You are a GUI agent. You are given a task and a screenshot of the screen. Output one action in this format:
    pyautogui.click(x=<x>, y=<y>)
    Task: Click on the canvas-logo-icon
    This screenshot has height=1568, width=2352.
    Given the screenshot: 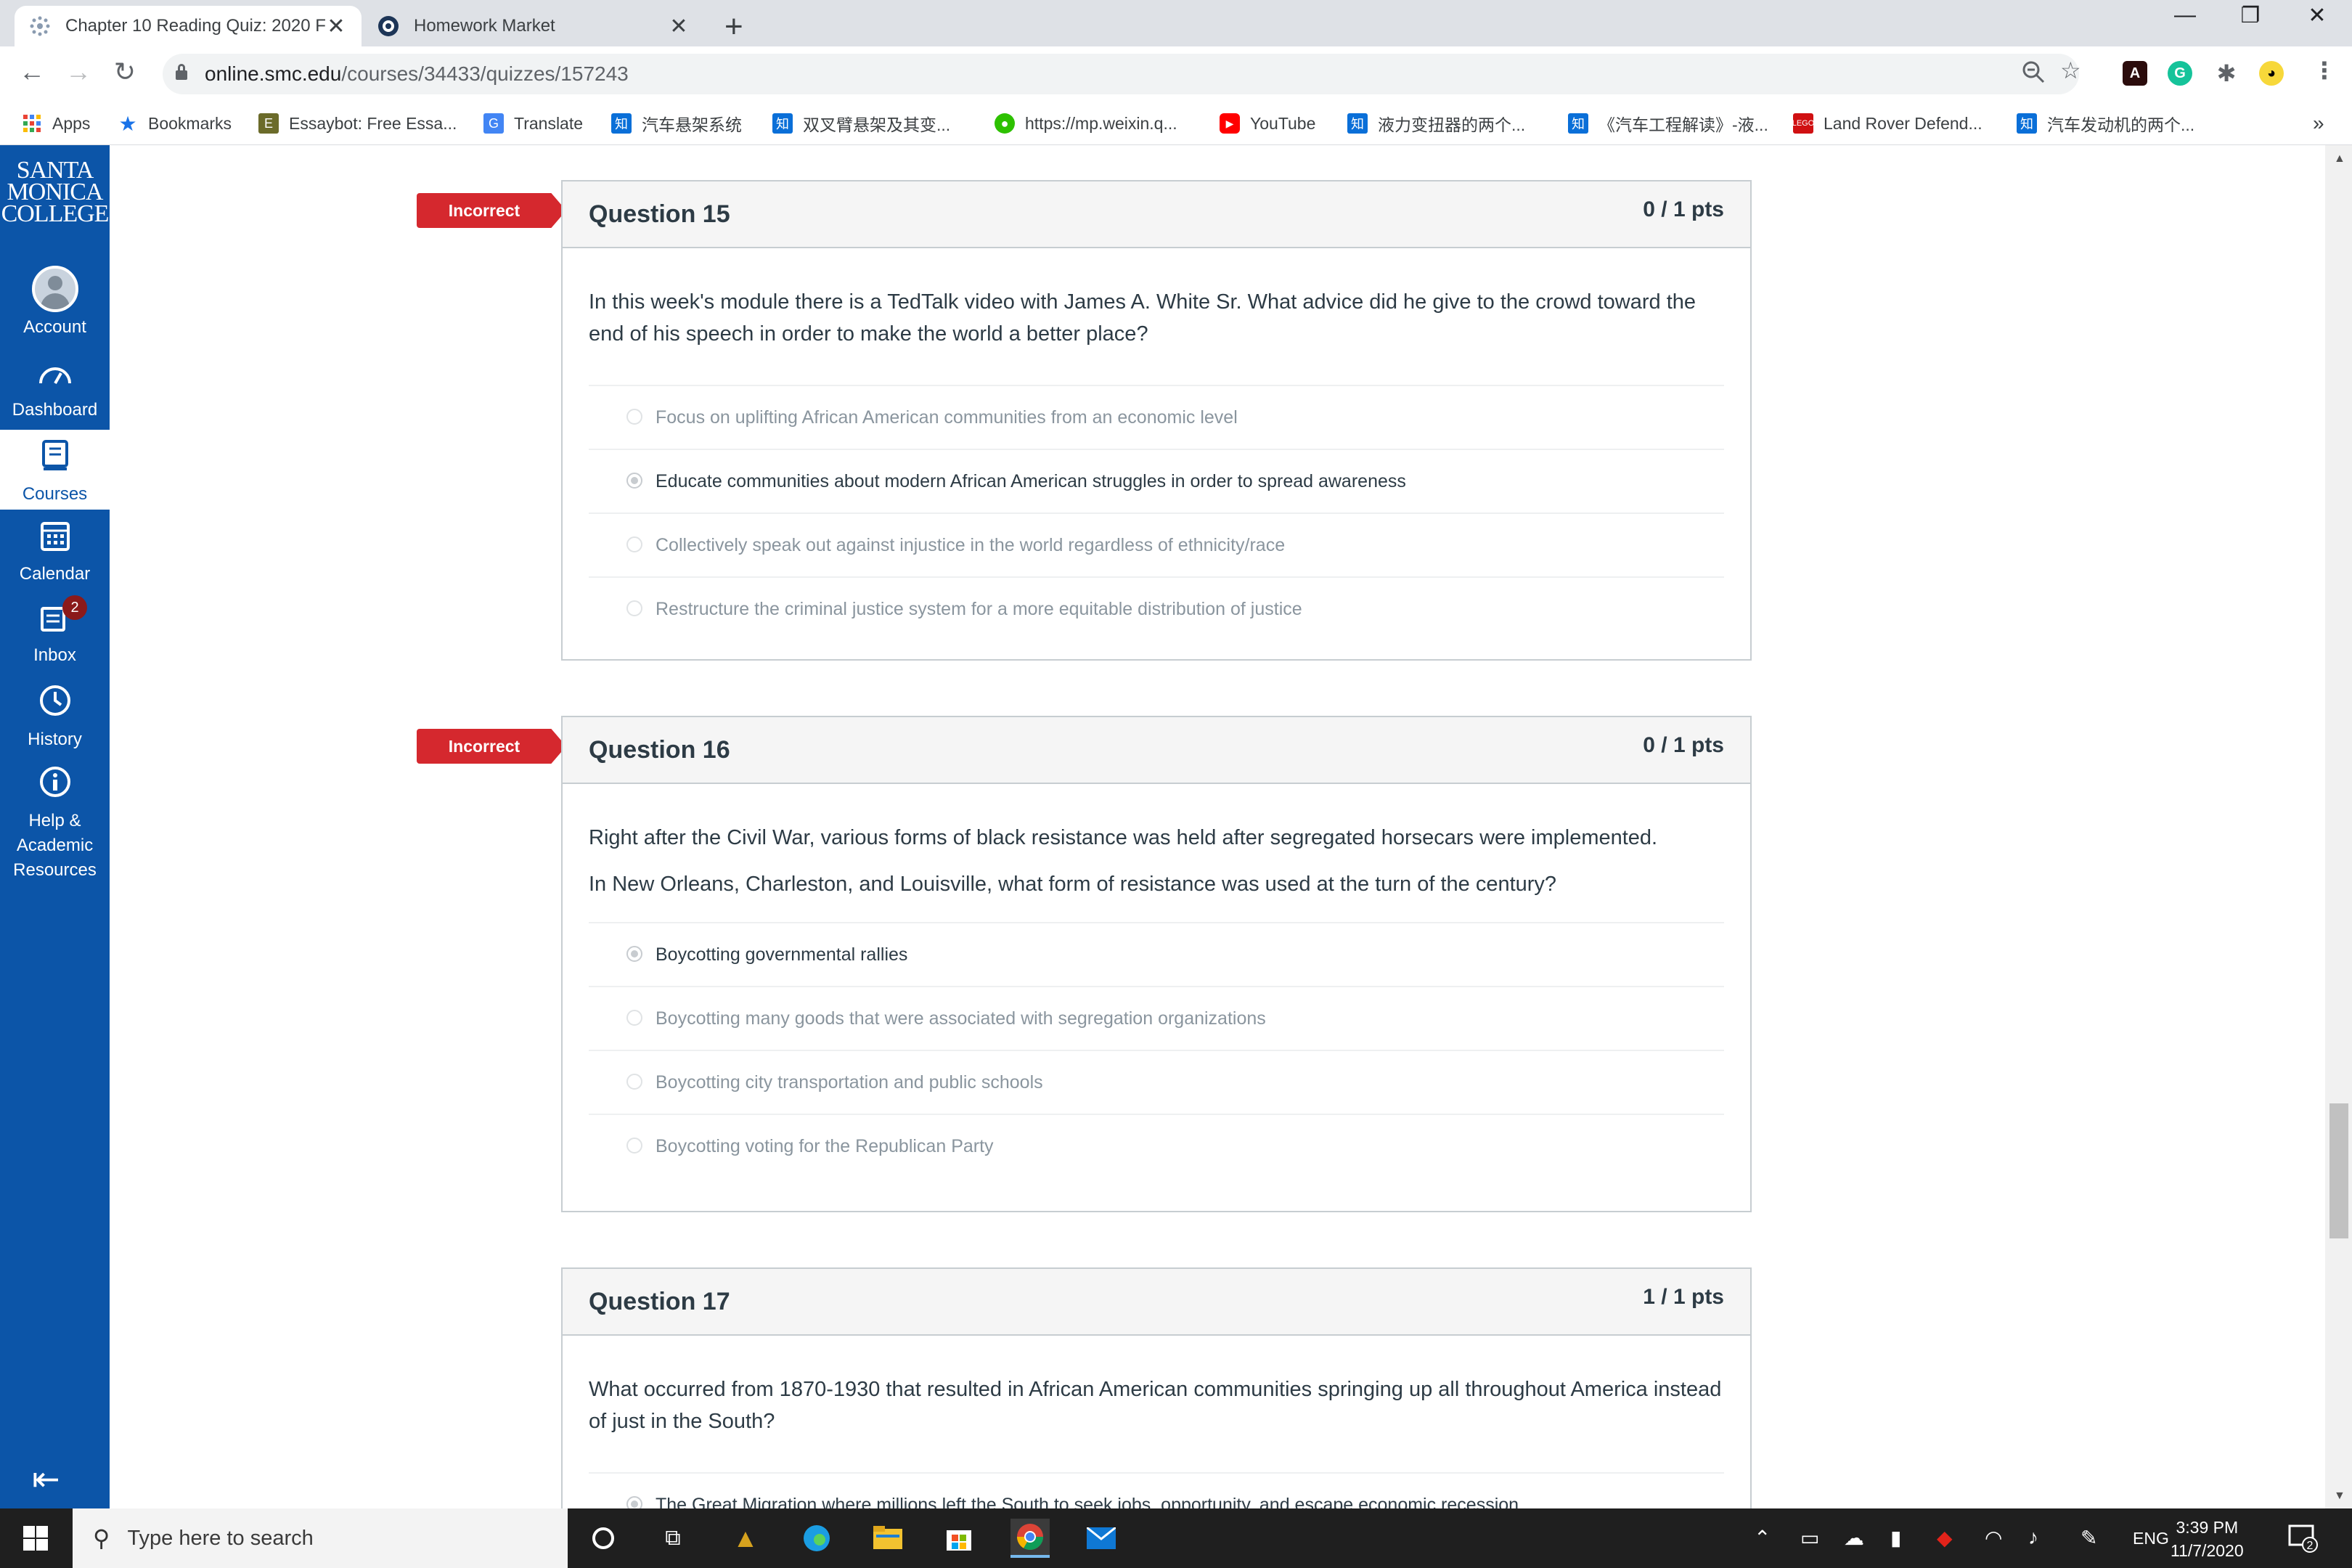 What is the action you would take?
    pyautogui.click(x=40, y=26)
    